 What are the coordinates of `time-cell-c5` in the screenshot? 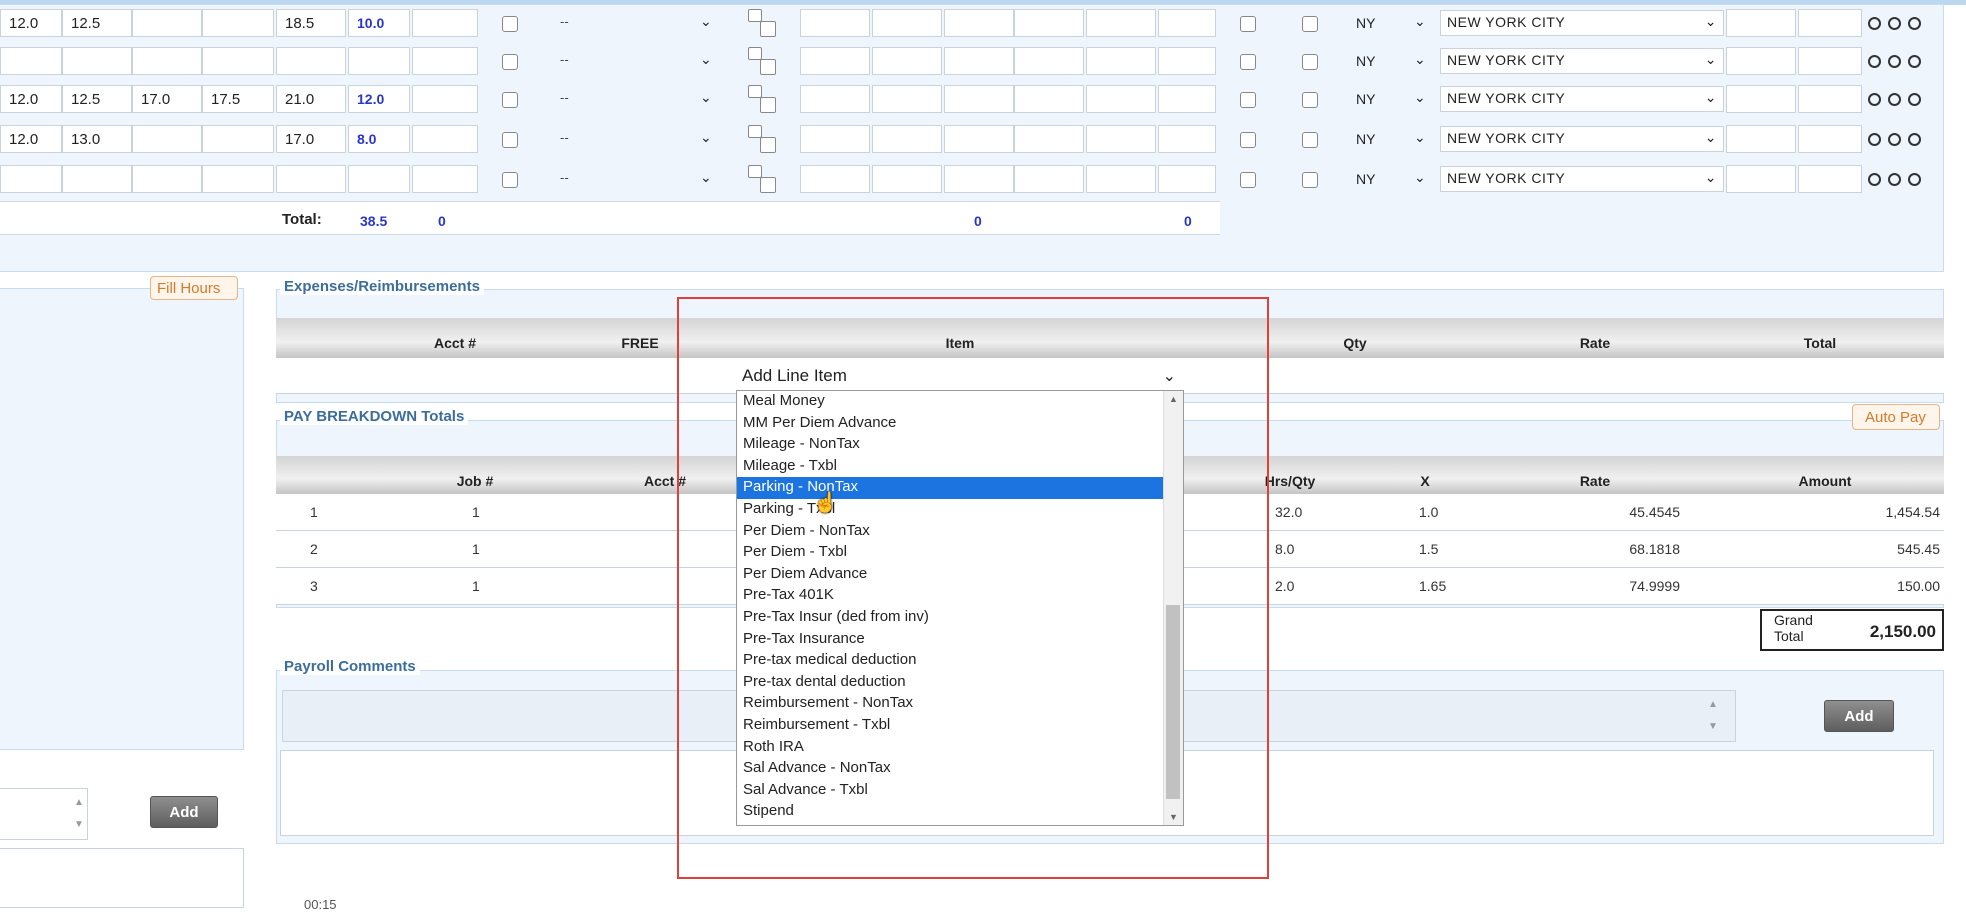 It's located at (311, 61).